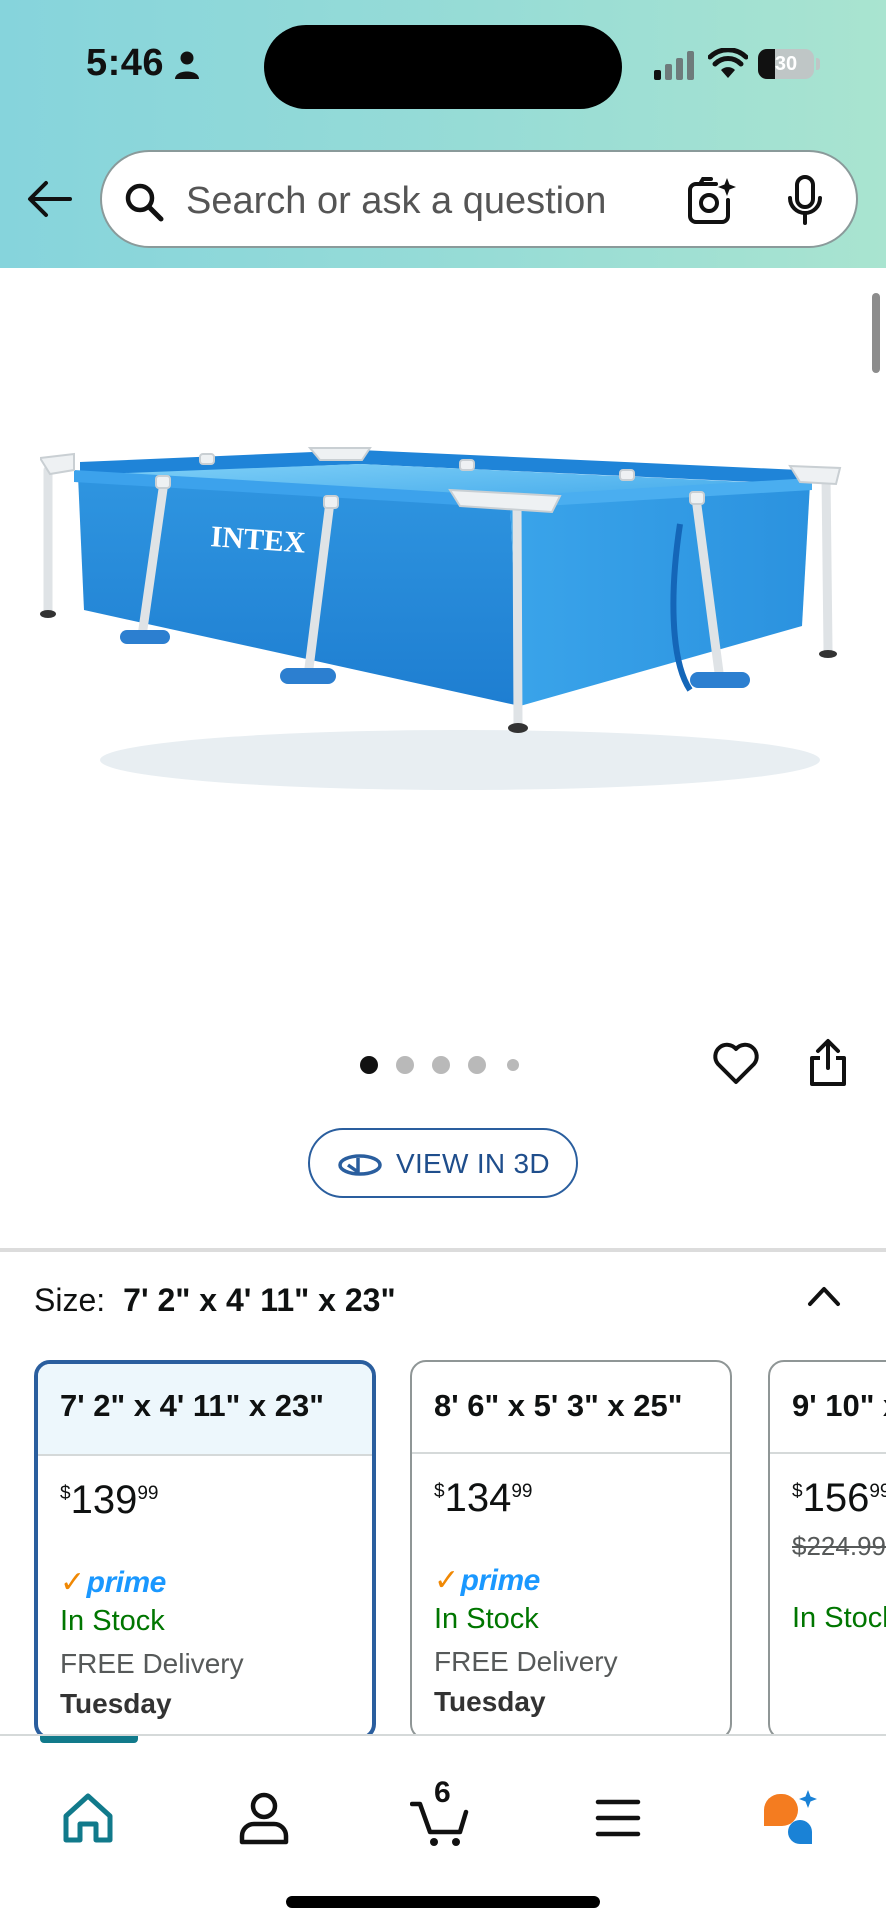  I want to click on battery-icon: 30, so click(786, 64).